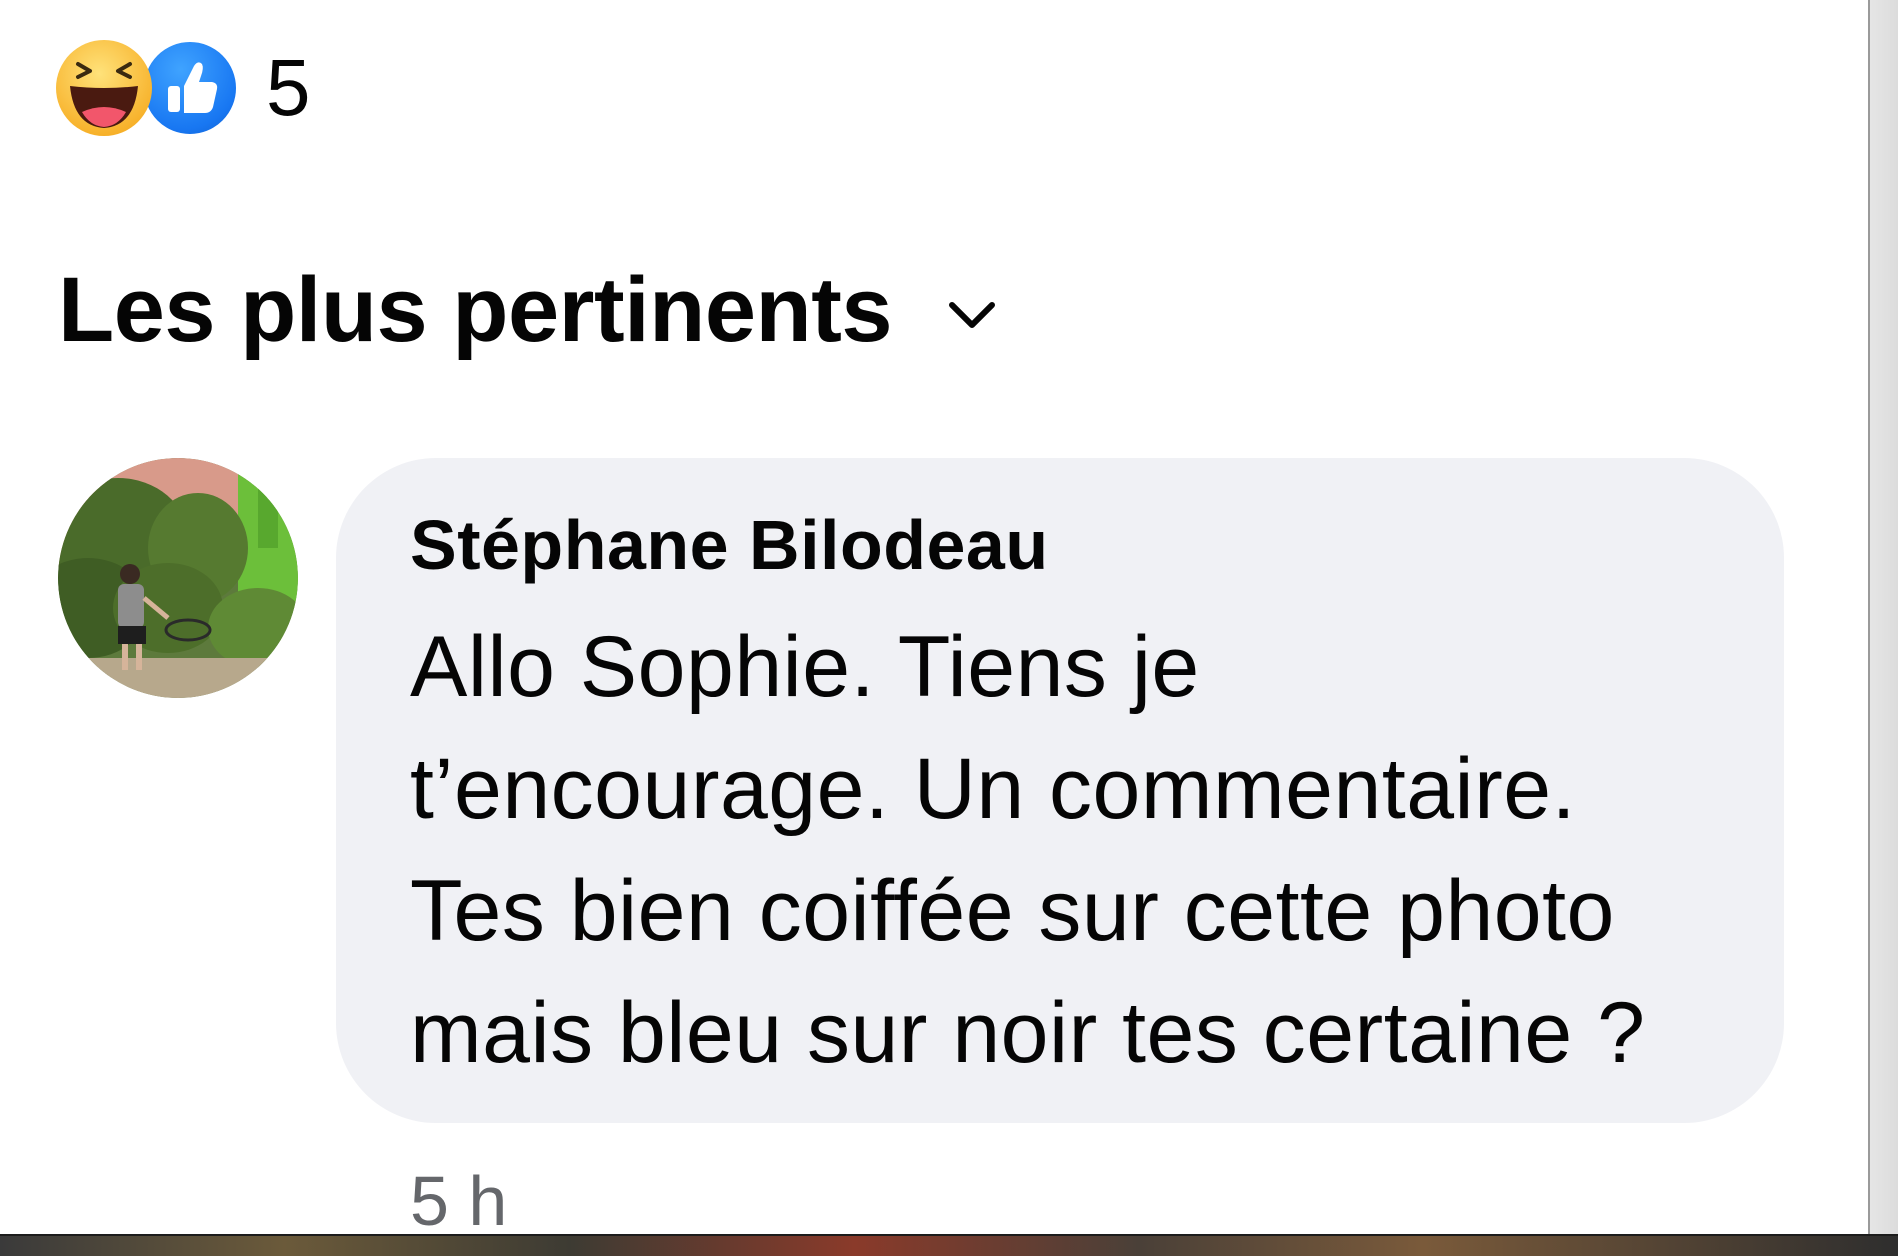 Image resolution: width=1898 pixels, height=1256 pixels. I want to click on chevron-down-icon, so click(972, 315).